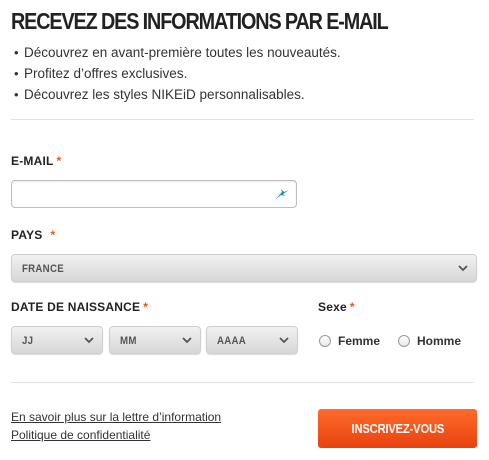 The height and width of the screenshot is (460, 489). Describe the element at coordinates (252, 340) in the screenshot. I see `birth-year-select: AAAA` at that location.